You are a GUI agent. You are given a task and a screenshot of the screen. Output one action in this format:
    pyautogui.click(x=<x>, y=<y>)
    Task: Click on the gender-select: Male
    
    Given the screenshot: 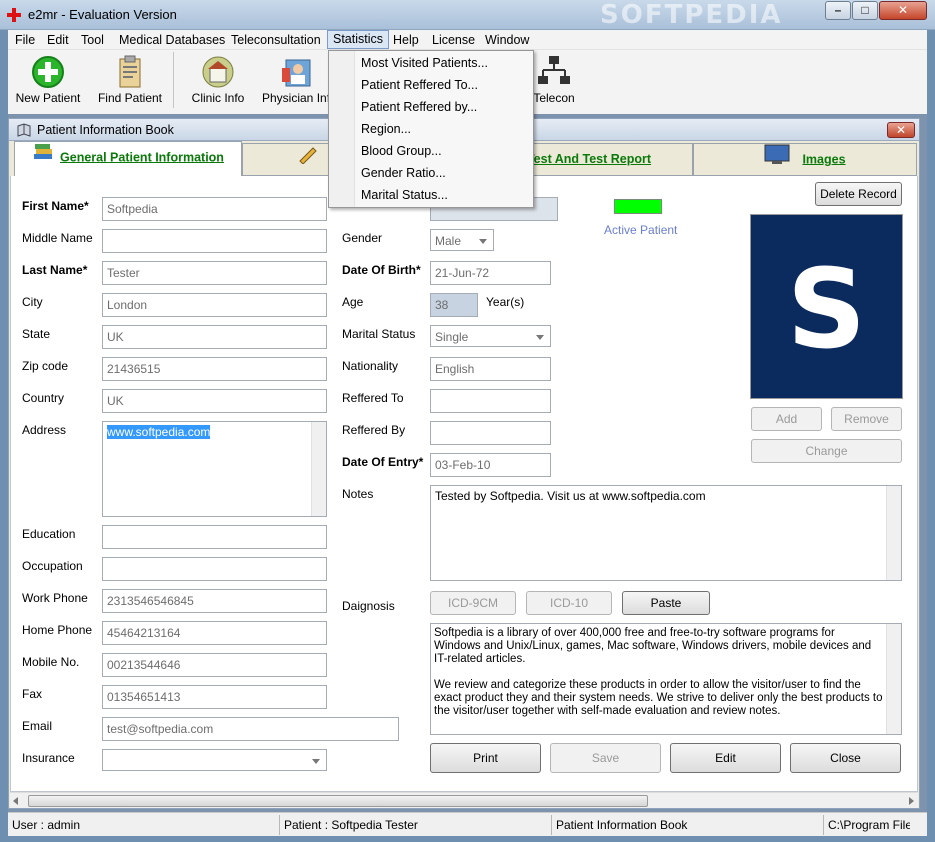 What is the action you would take?
    pyautogui.click(x=462, y=240)
    